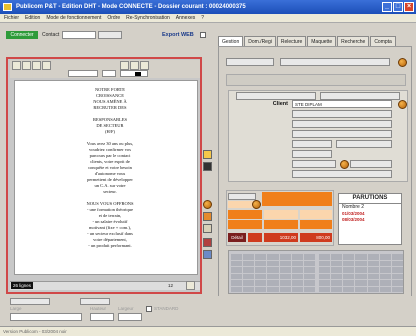  Describe the element at coordinates (202, 18) in the screenshot. I see `menu-help: ?` at that location.